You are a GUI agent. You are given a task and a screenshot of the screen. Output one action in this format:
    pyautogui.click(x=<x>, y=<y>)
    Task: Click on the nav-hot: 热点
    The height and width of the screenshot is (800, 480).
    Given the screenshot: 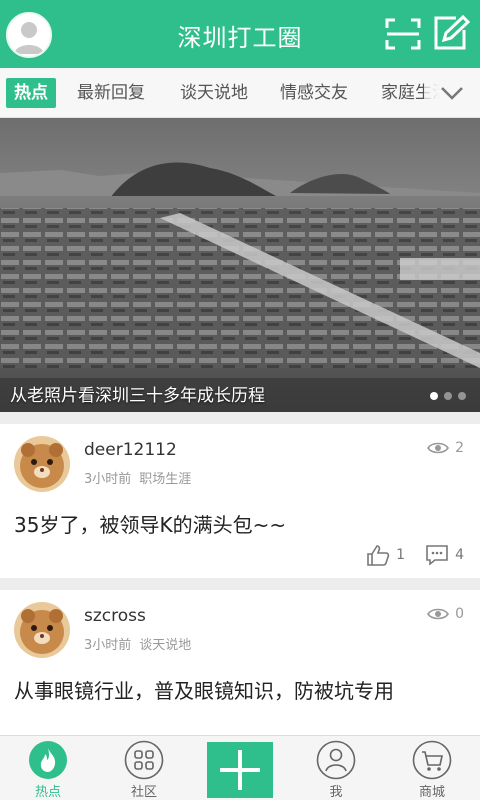 What is the action you would take?
    pyautogui.click(x=48, y=768)
    